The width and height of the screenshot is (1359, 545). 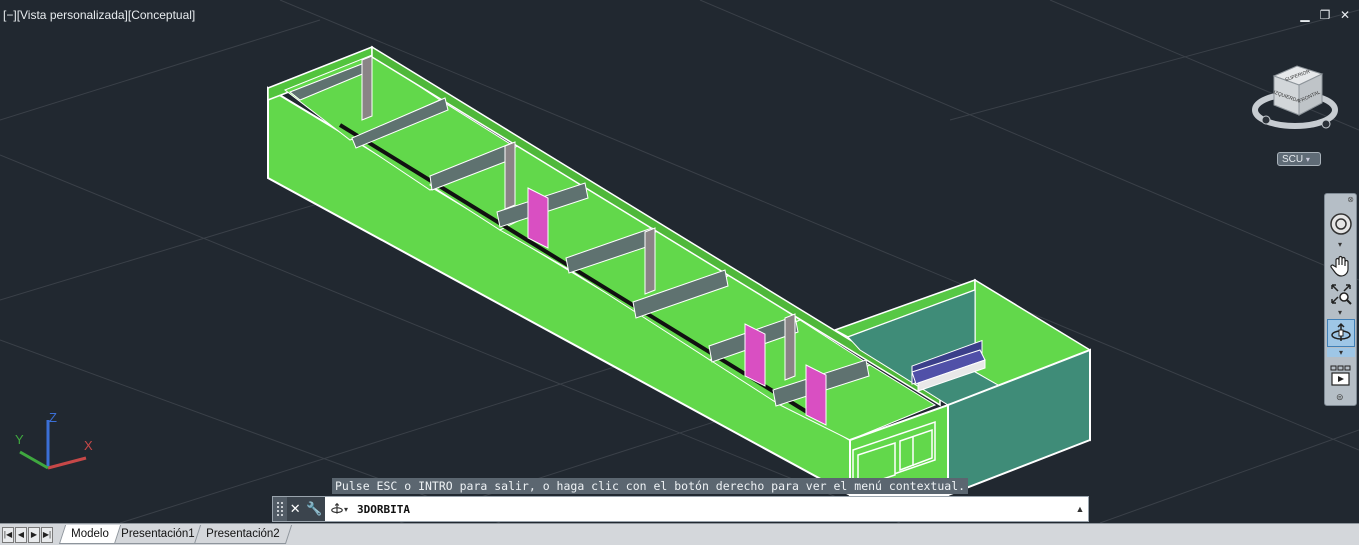 I want to click on command-line: ✕ 🔧 ▾ 3DORBITA ▲, so click(x=680, y=509).